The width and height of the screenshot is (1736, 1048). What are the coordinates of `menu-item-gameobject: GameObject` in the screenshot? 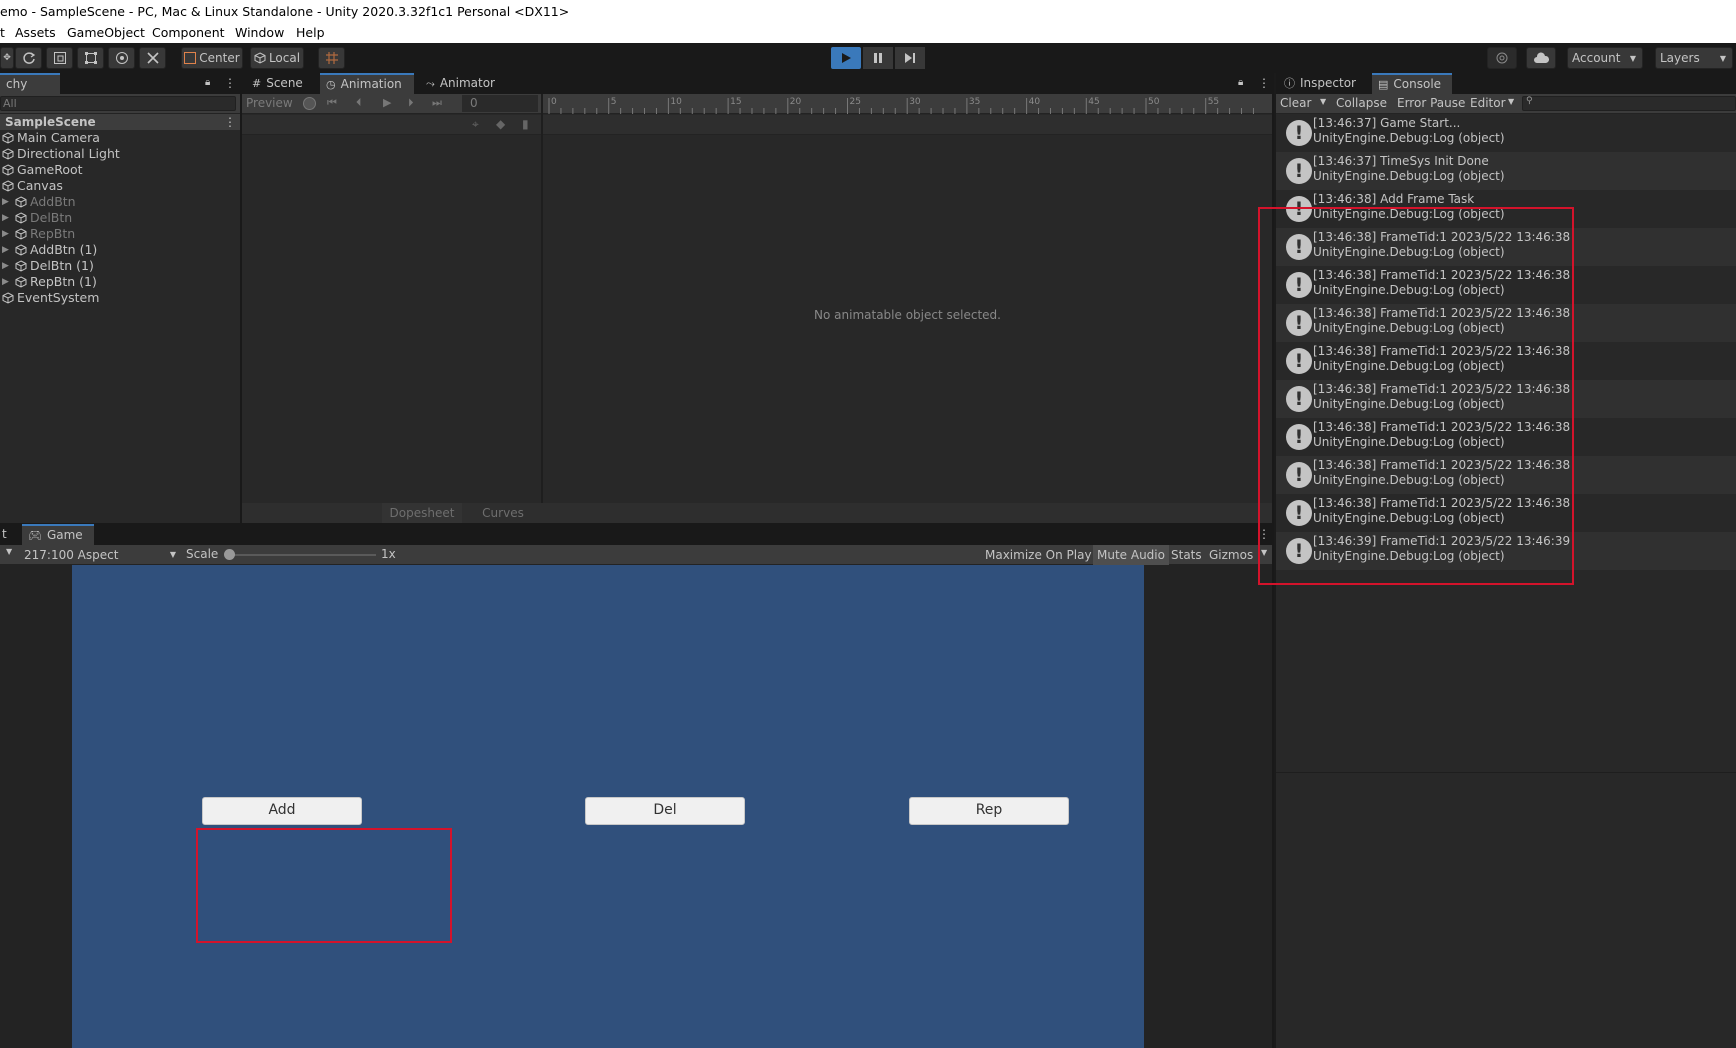 It's located at (106, 32).